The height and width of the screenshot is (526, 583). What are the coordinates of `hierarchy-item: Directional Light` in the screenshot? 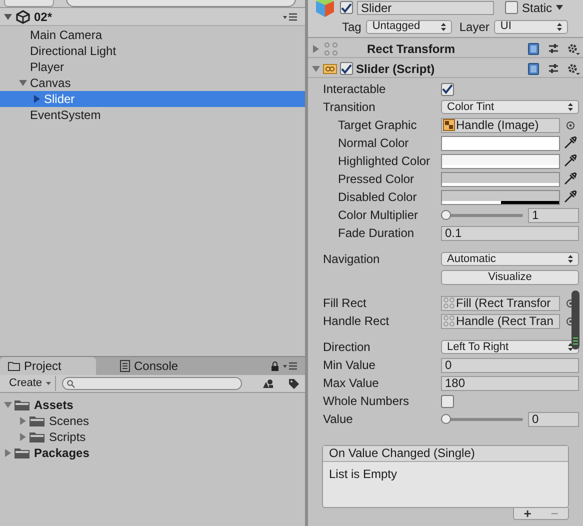 It's located at (152, 51).